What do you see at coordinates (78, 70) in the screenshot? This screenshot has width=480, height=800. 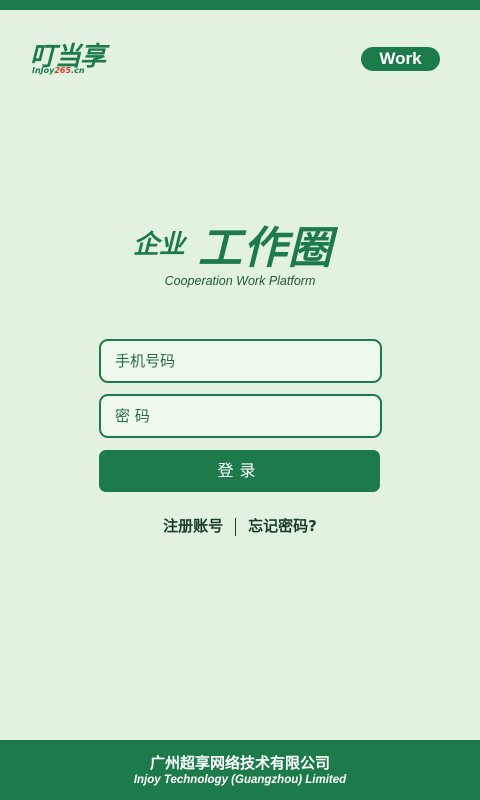 I see `logo-domain-suffix: .cn` at bounding box center [78, 70].